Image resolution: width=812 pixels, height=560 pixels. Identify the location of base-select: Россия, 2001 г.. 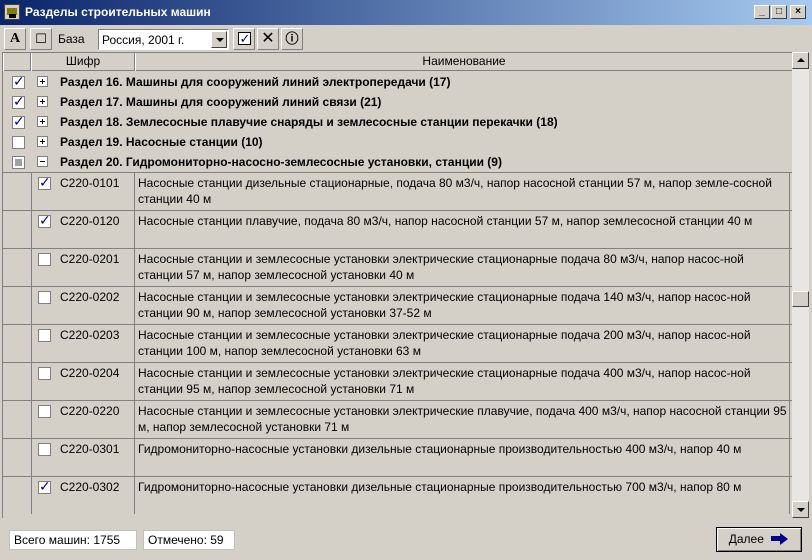
(163, 39).